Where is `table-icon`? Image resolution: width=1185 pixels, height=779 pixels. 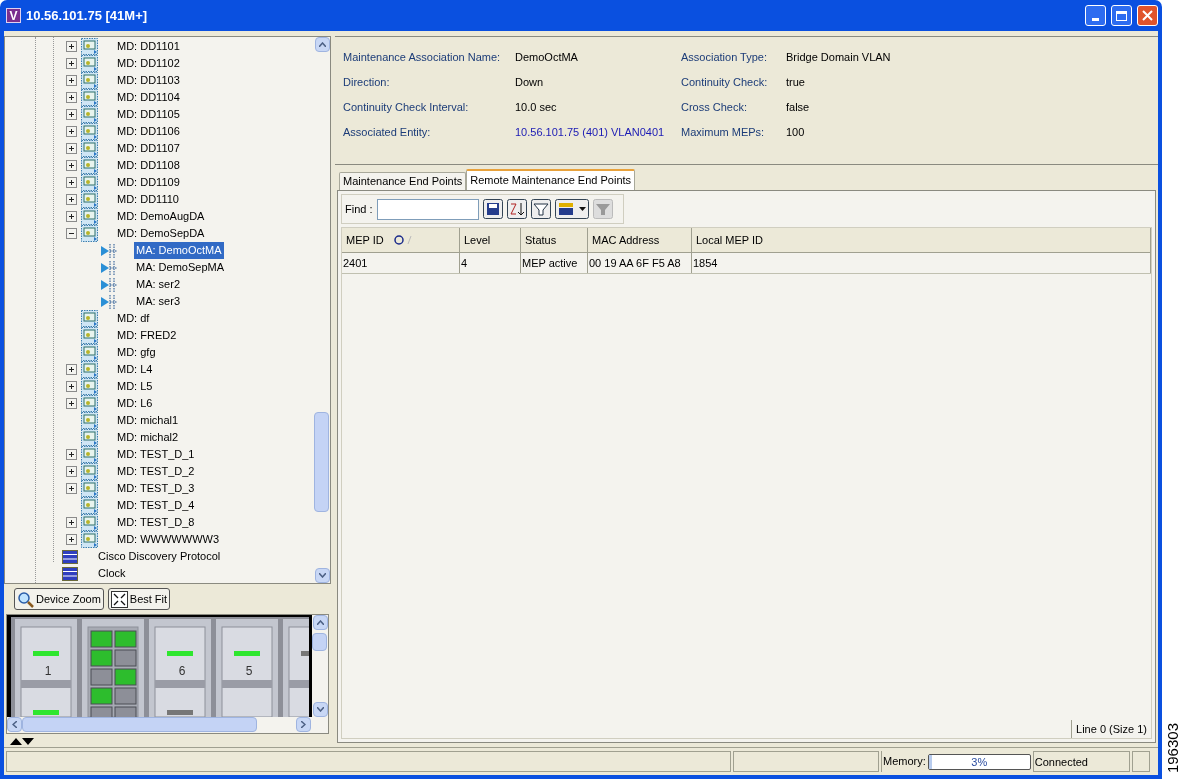 table-icon is located at coordinates (70, 556).